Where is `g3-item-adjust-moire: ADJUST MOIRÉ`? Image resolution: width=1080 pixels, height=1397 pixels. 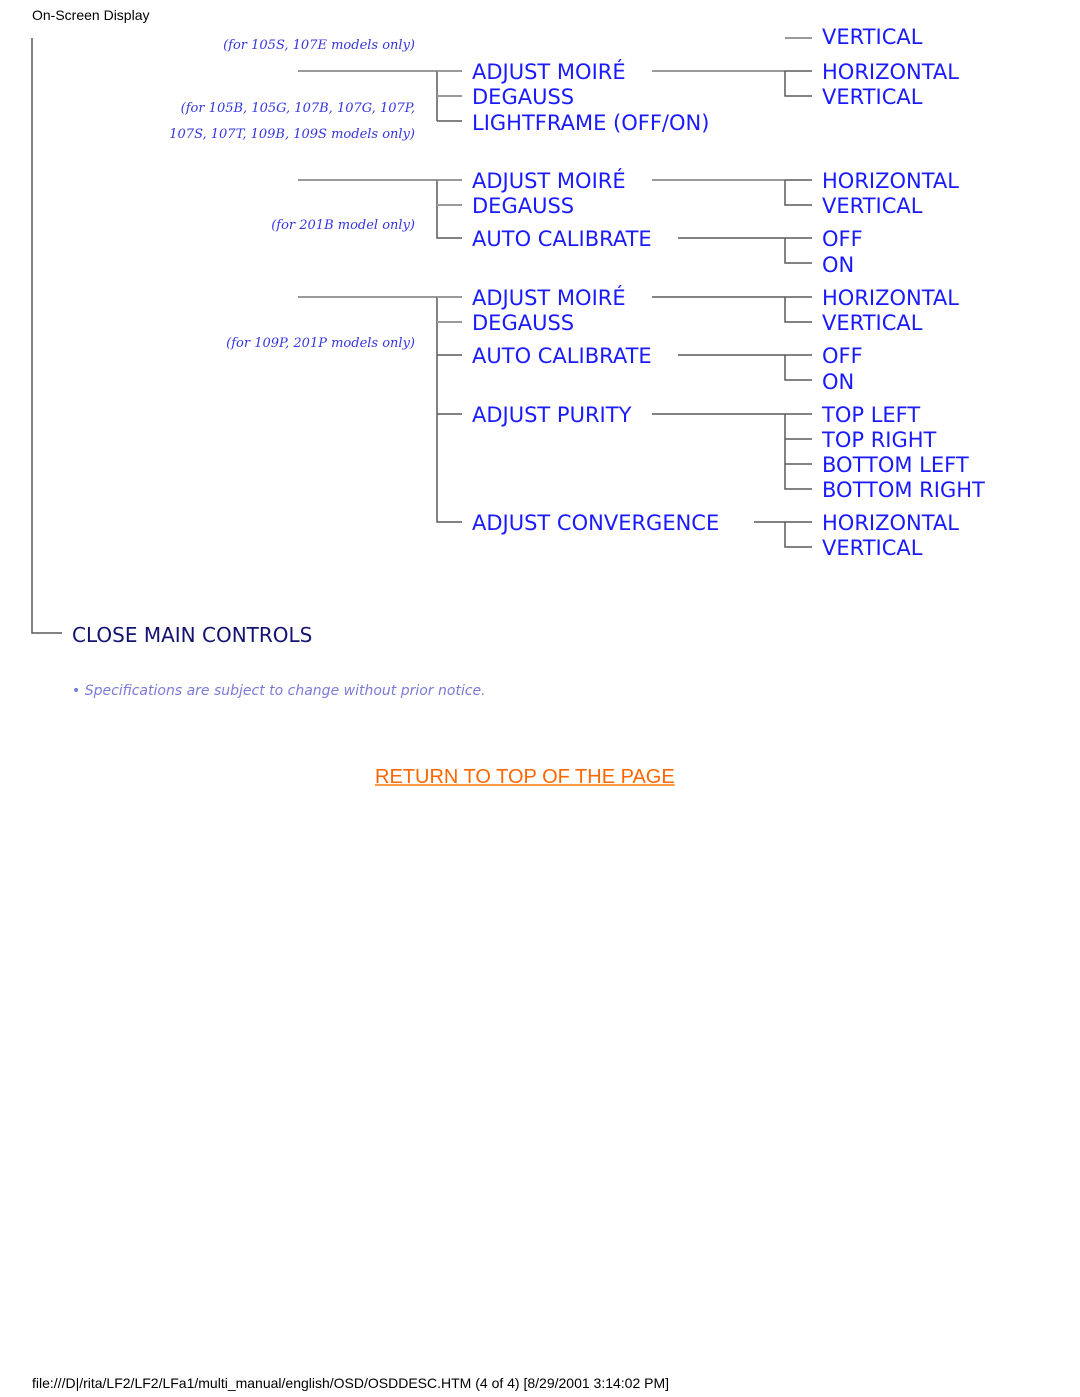 g3-item-adjust-moire: ADJUST MOIRÉ is located at coordinates (549, 297).